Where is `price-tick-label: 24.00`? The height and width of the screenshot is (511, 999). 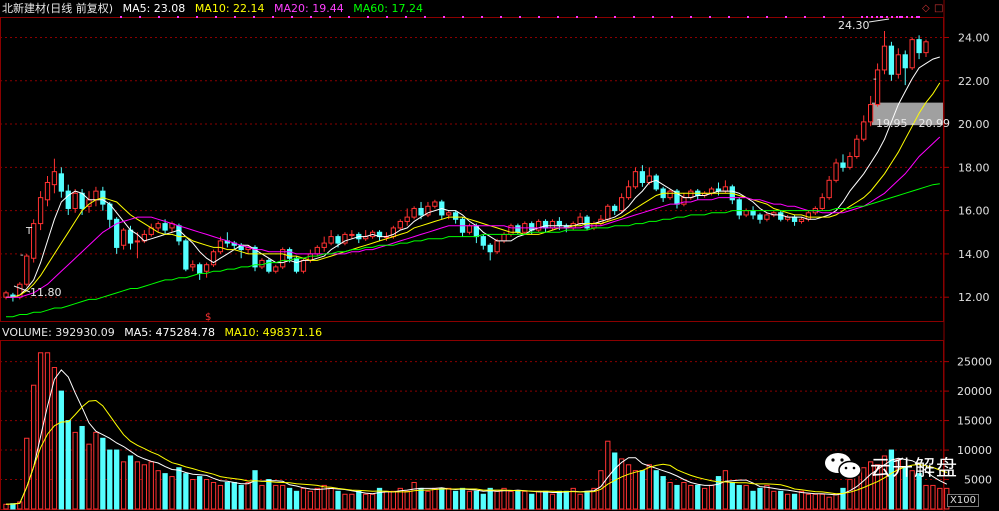
price-tick-label: 24.00 is located at coordinates (974, 37).